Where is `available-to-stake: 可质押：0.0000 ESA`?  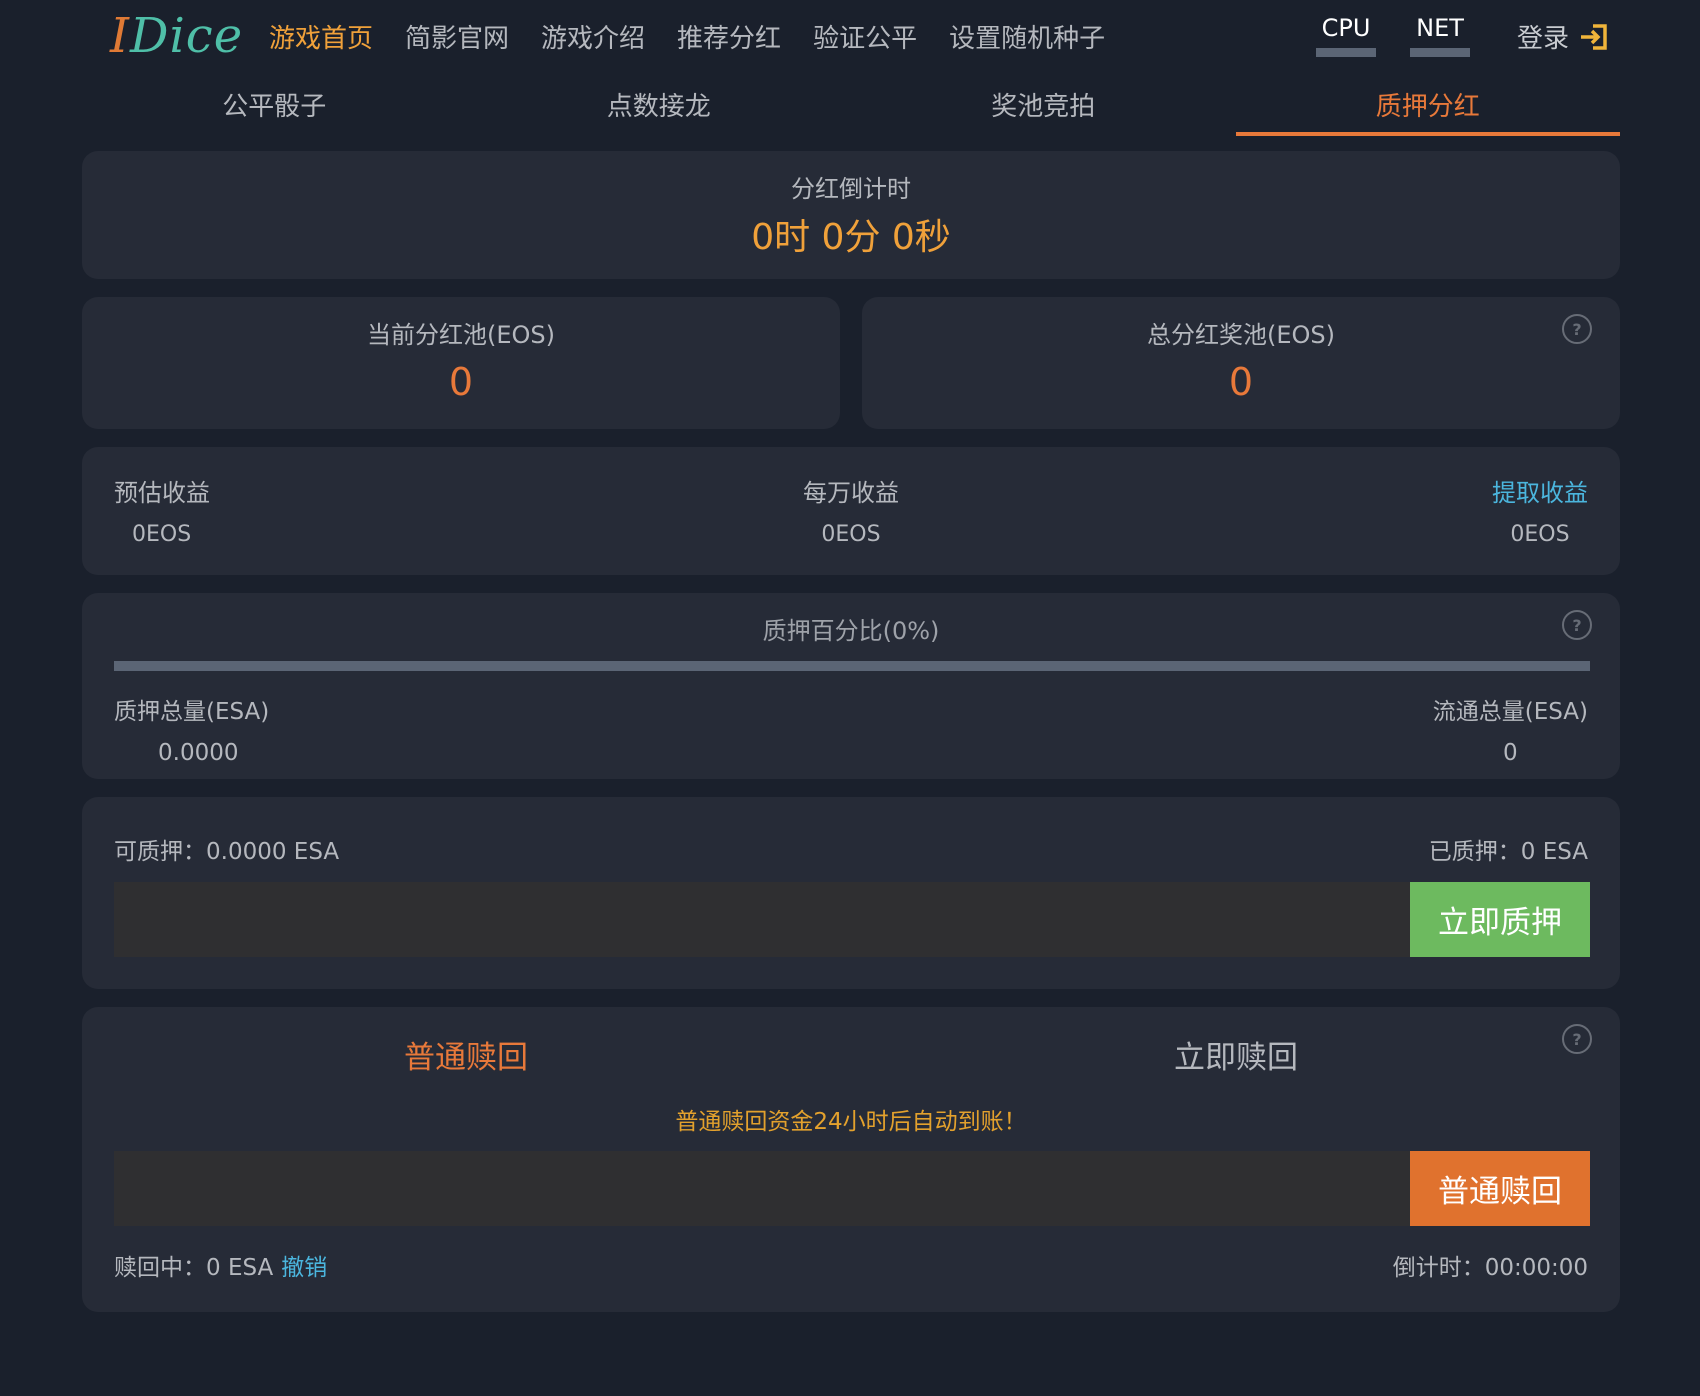
available-to-stake: 可质押：0.0000 ESA is located at coordinates (227, 852).